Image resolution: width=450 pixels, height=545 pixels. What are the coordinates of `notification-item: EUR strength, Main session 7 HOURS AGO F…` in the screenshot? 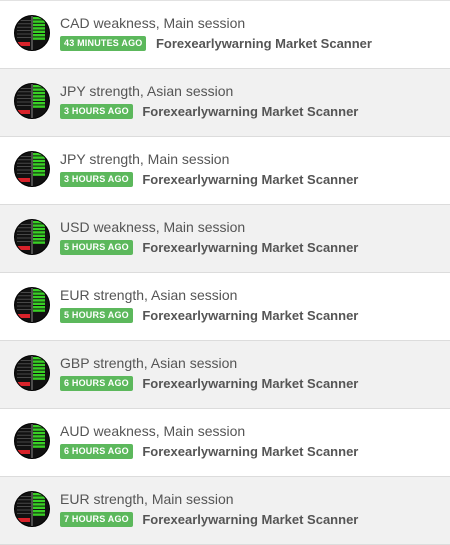 It's located at (225, 511).